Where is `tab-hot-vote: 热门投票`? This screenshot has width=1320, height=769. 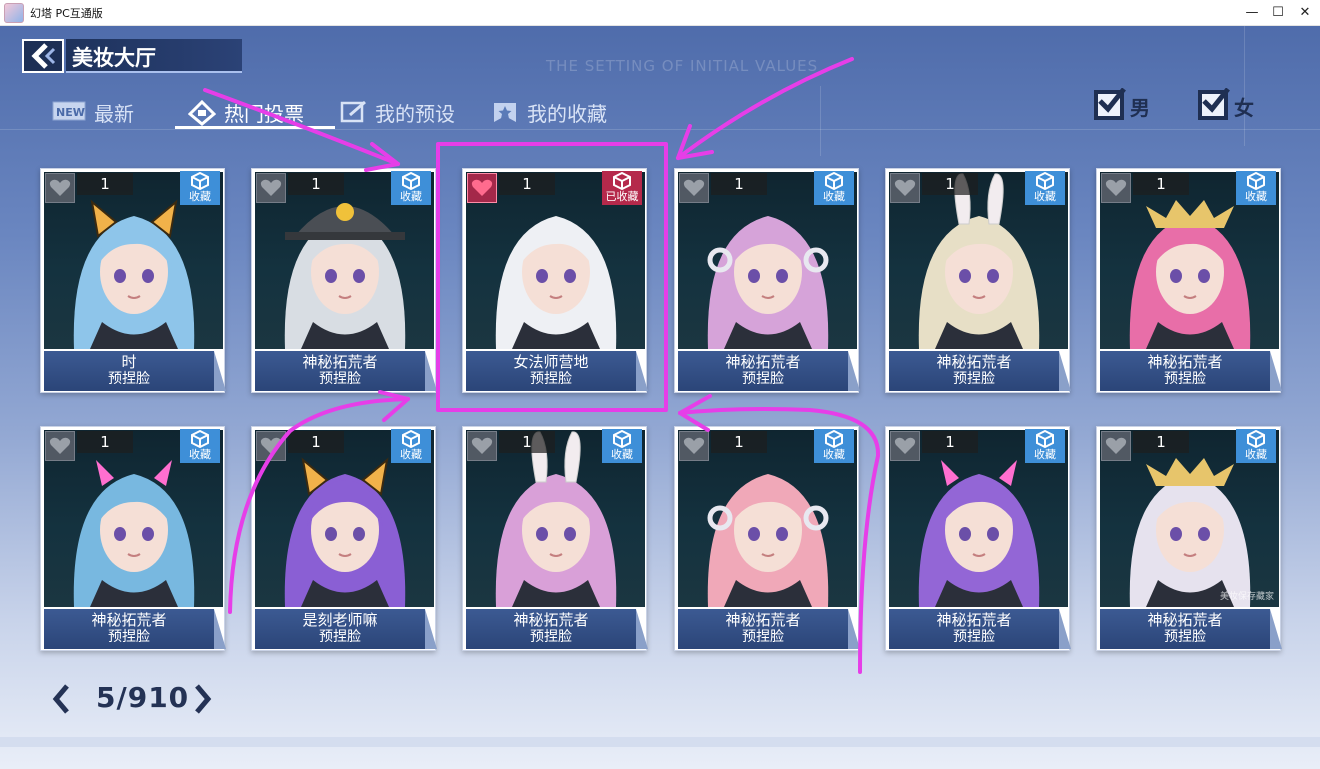 tab-hot-vote: 热门投票 is located at coordinates (263, 112).